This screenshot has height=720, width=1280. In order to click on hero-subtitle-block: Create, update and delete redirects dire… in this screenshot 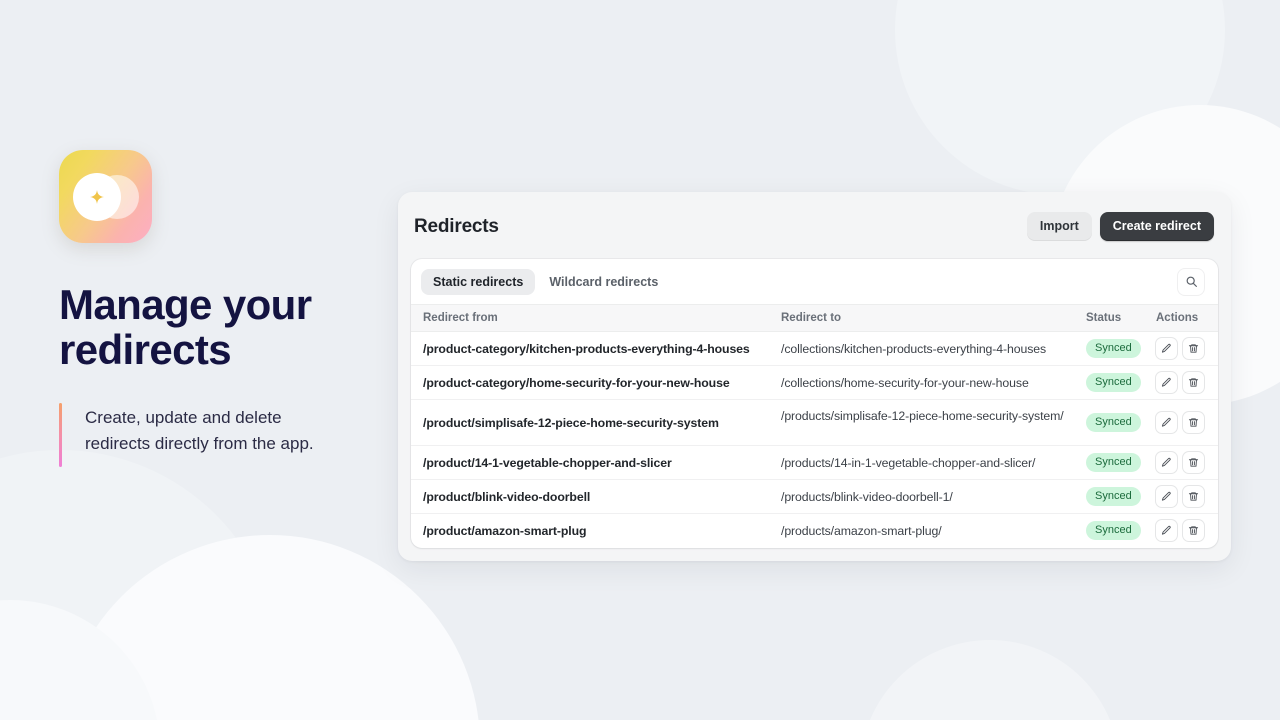, I will do `click(224, 434)`.